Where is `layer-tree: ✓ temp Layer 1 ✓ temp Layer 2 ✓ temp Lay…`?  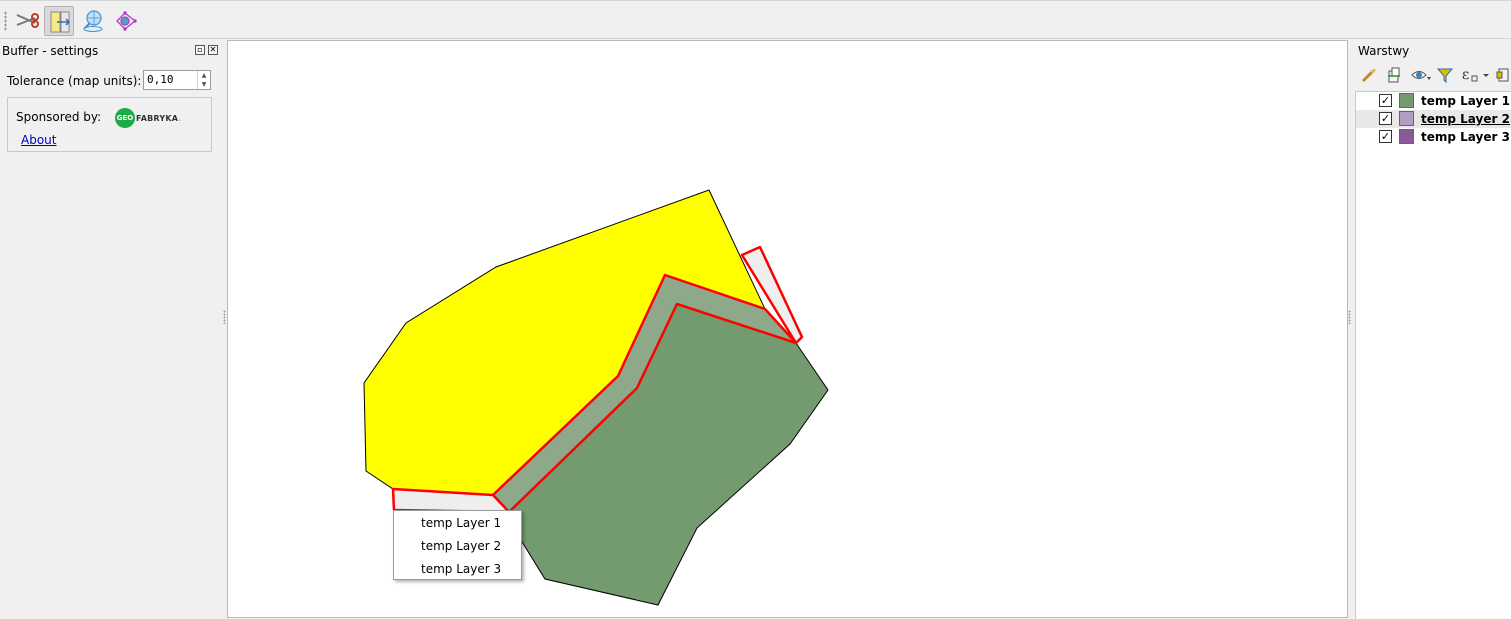
layer-tree: ✓ temp Layer 1 ✓ temp Layer 2 ✓ temp Lay… is located at coordinates (1433, 355).